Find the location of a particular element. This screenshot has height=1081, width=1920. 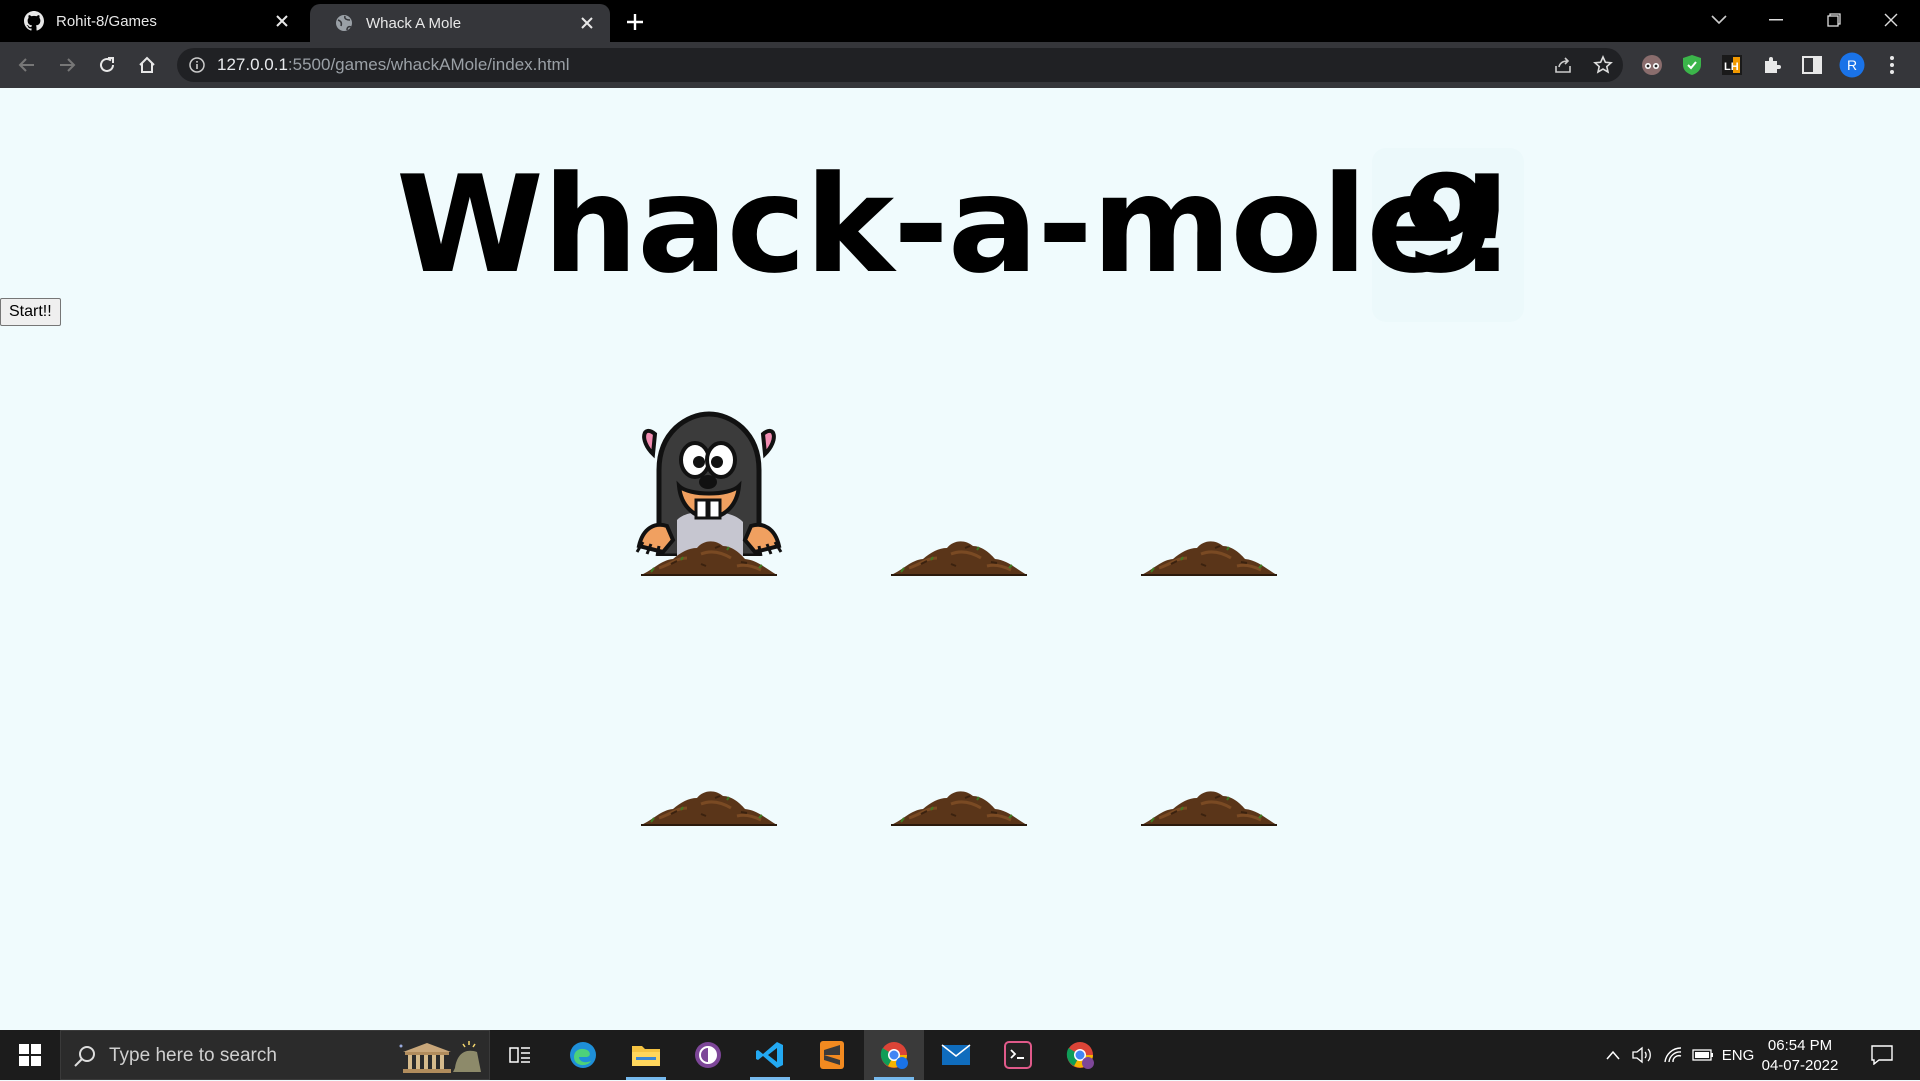

incognito-extension-icon is located at coordinates (1652, 65).